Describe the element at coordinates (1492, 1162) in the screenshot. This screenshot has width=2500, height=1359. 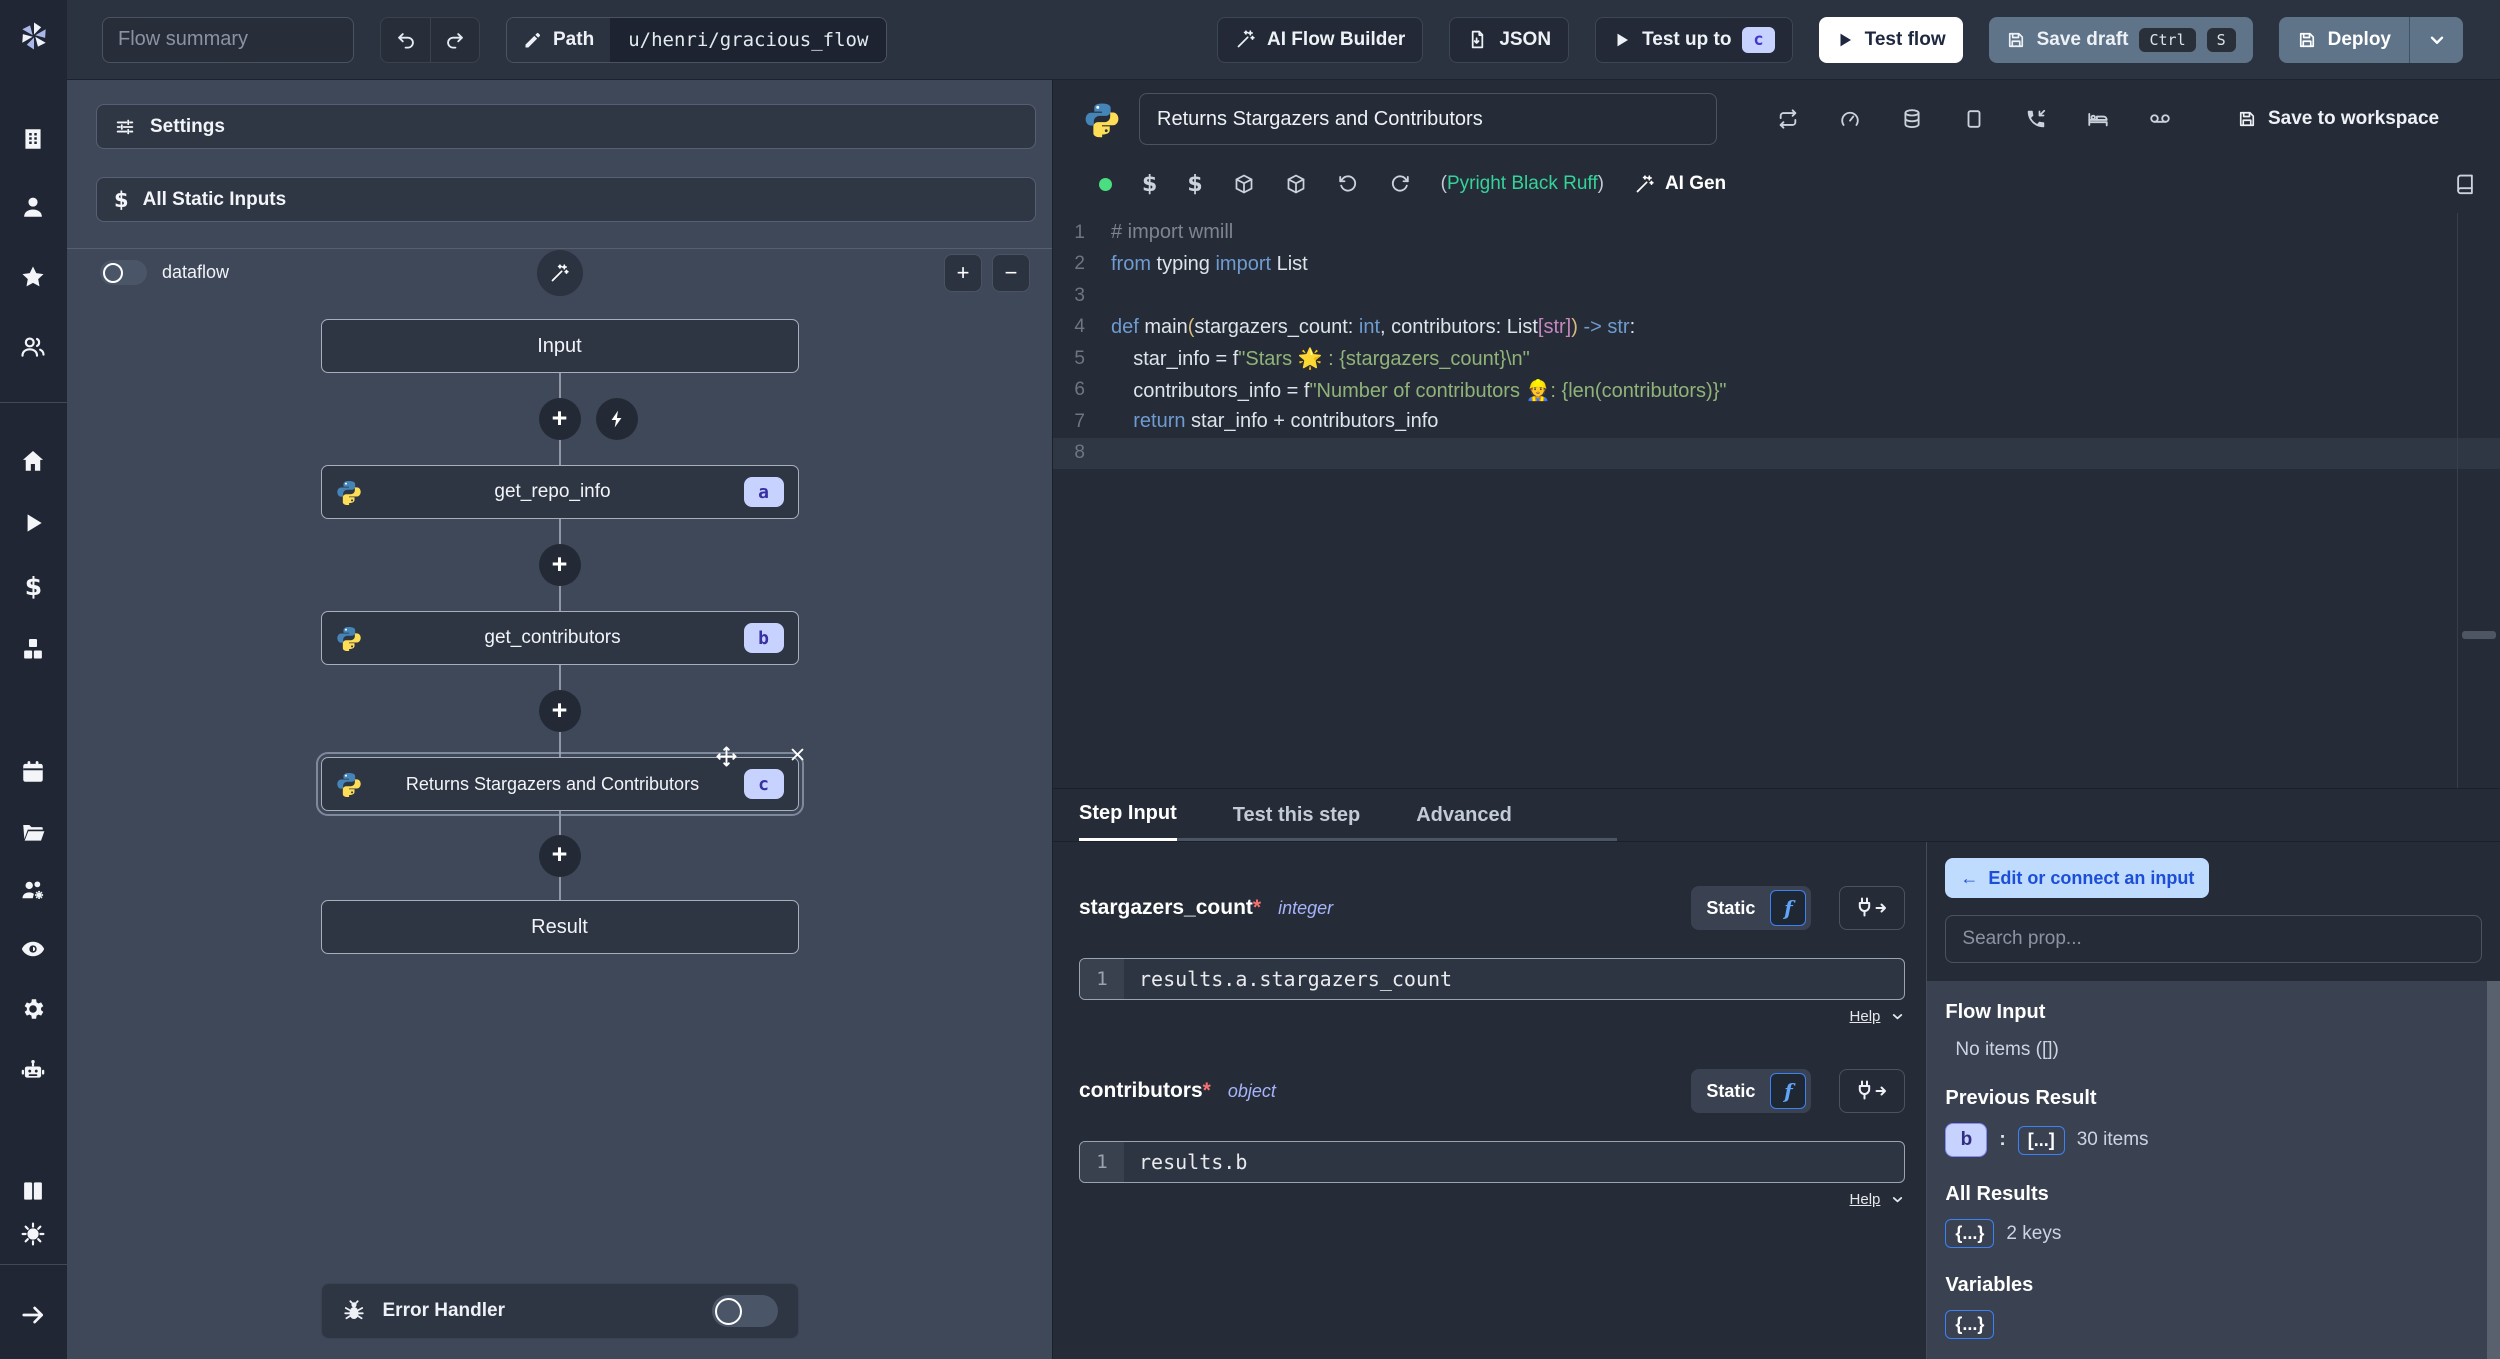
I see `expression-editor: 1 results.b` at that location.